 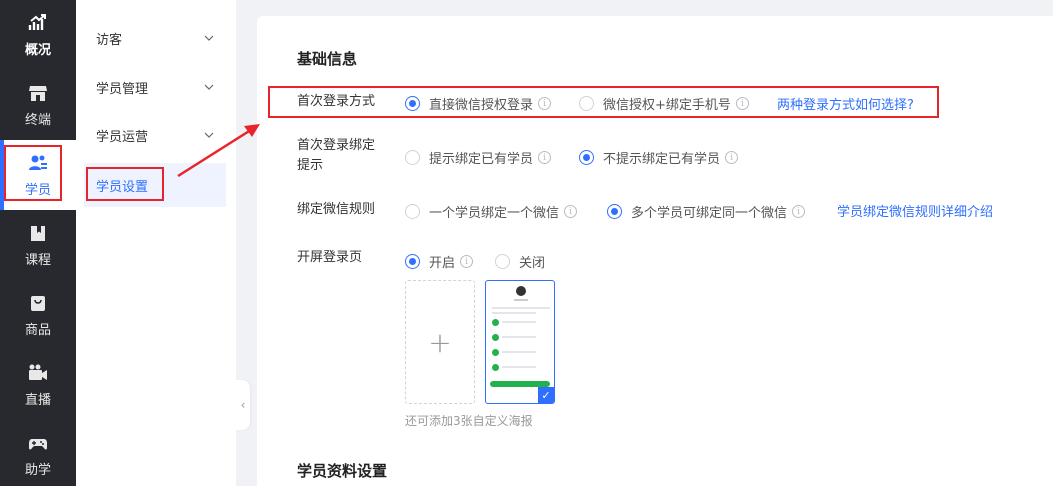 What do you see at coordinates (336, 156) in the screenshot?
I see `bind-prompt-label: 首次登录绑定 提示` at bounding box center [336, 156].